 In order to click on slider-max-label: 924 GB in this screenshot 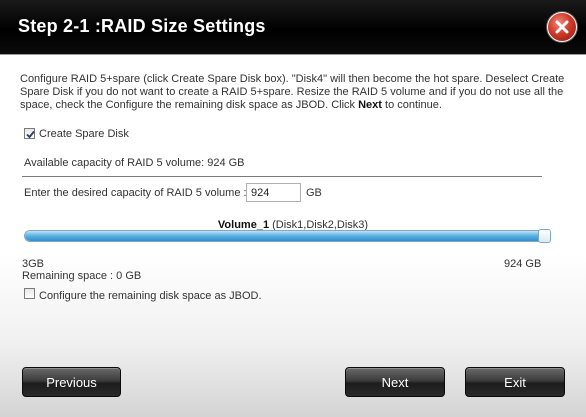, I will do `click(523, 264)`.